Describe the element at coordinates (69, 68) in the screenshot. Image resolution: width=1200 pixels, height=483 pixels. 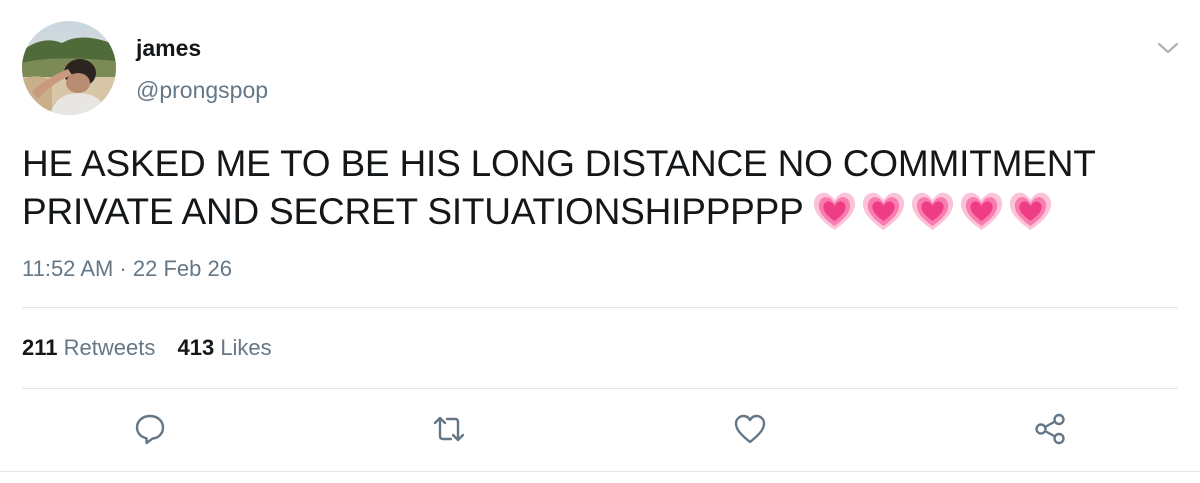
I see `avatar` at that location.